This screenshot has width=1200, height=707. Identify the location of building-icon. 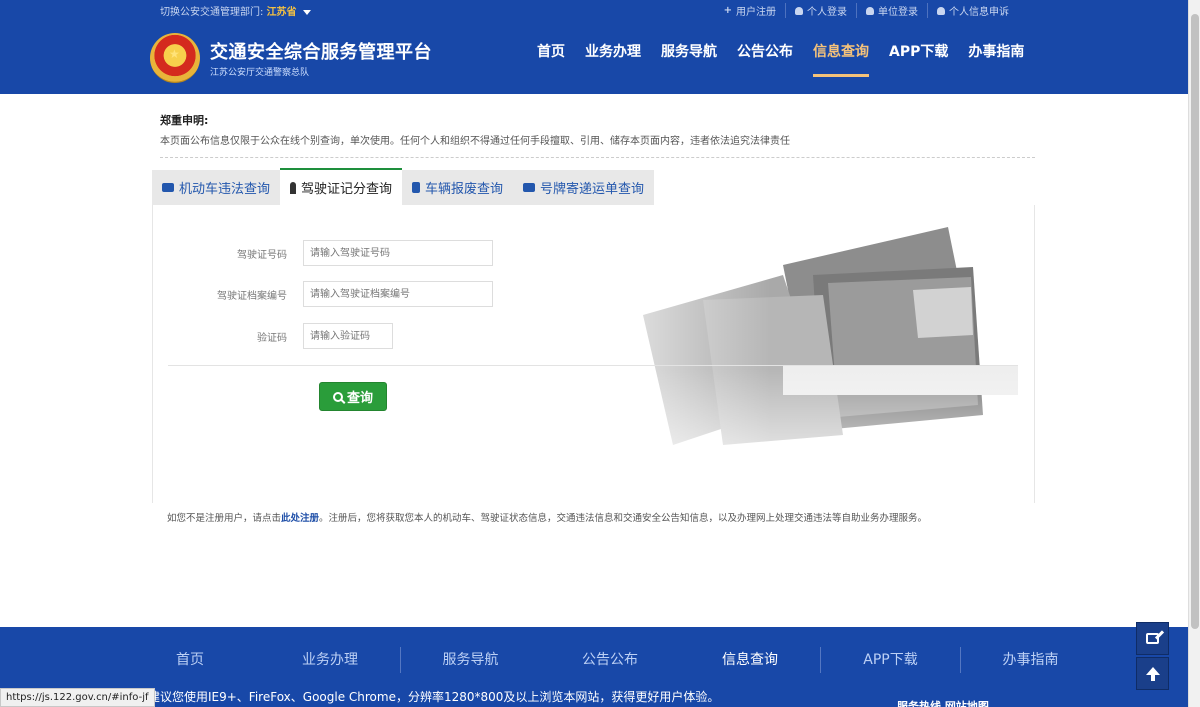
(870, 10).